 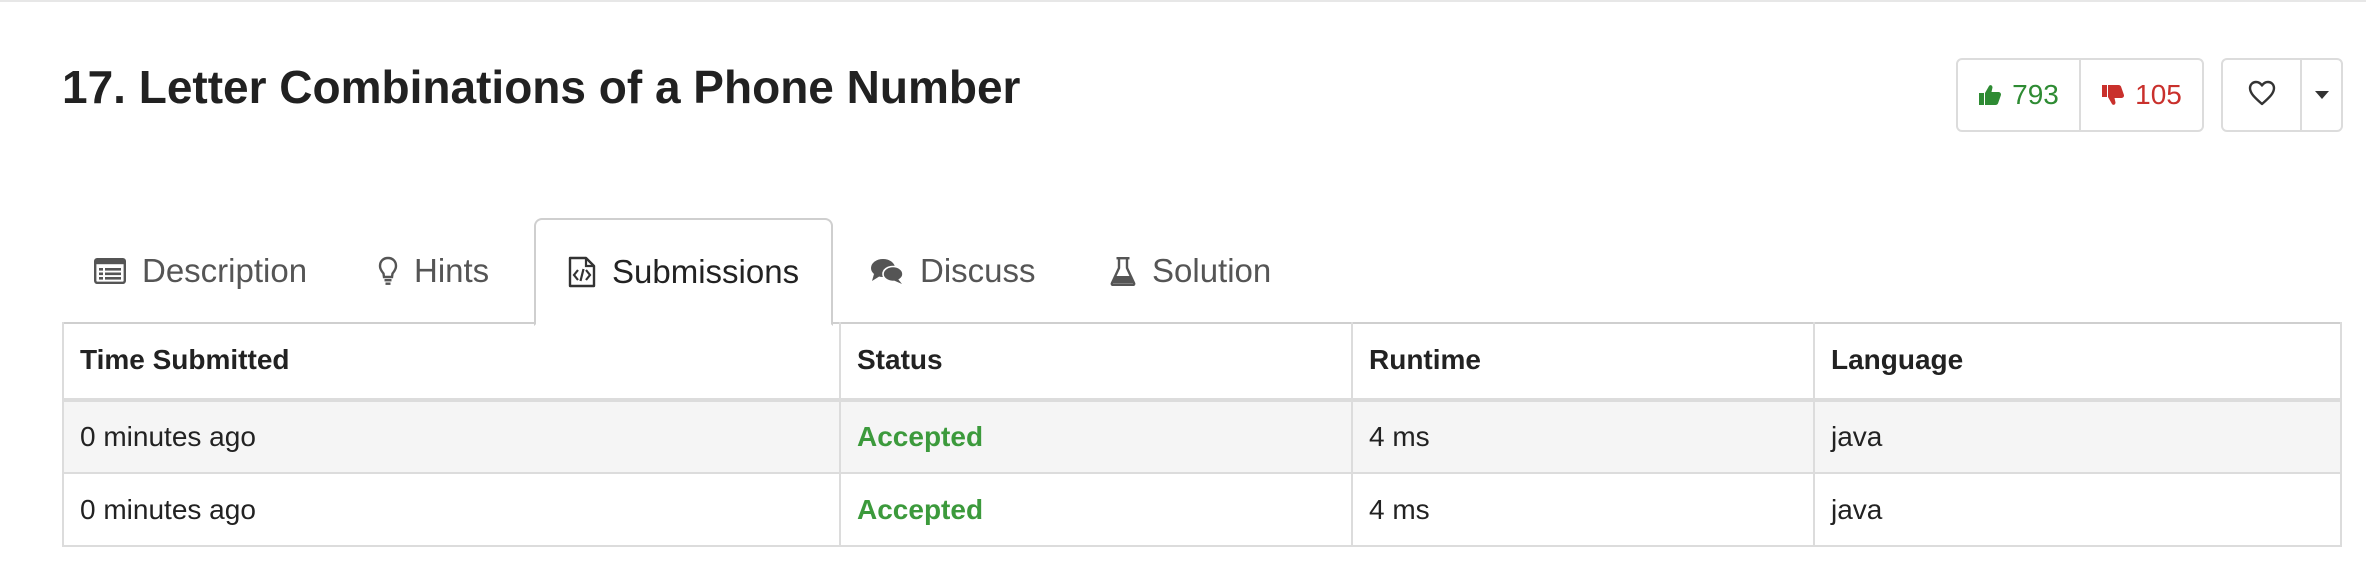 What do you see at coordinates (1212, 270) in the screenshot?
I see `tab-label: Solution` at bounding box center [1212, 270].